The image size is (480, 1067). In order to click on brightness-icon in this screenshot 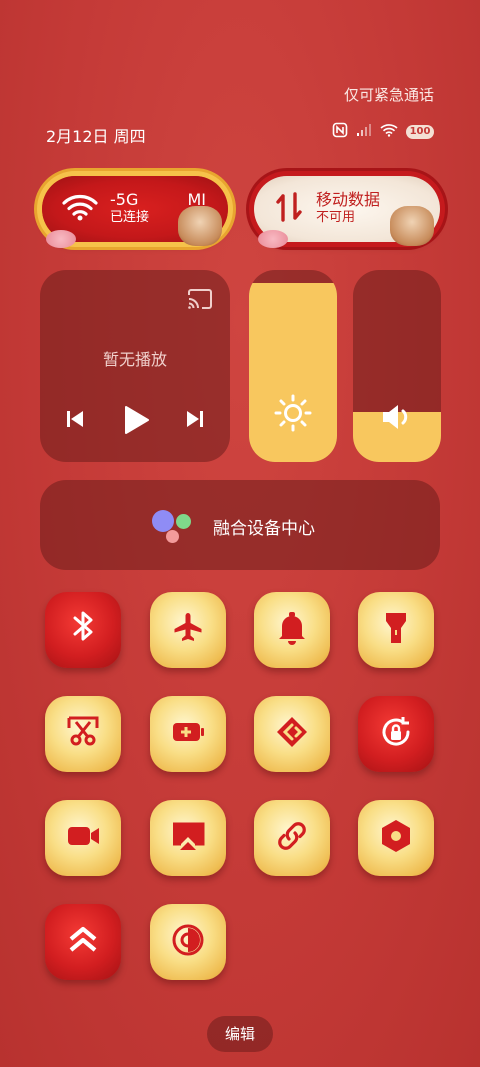, I will do `click(293, 415)`.